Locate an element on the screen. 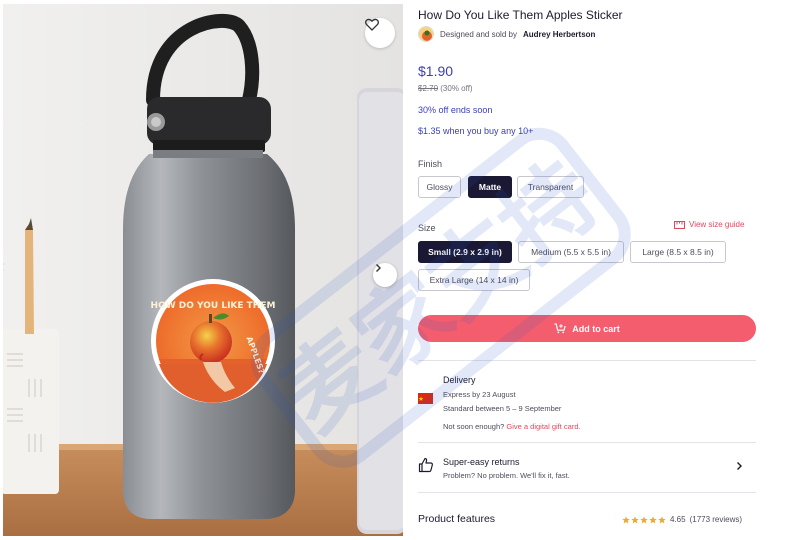 The image size is (800, 540). old-price-row: $2.70 (30% off) is located at coordinates (445, 88).